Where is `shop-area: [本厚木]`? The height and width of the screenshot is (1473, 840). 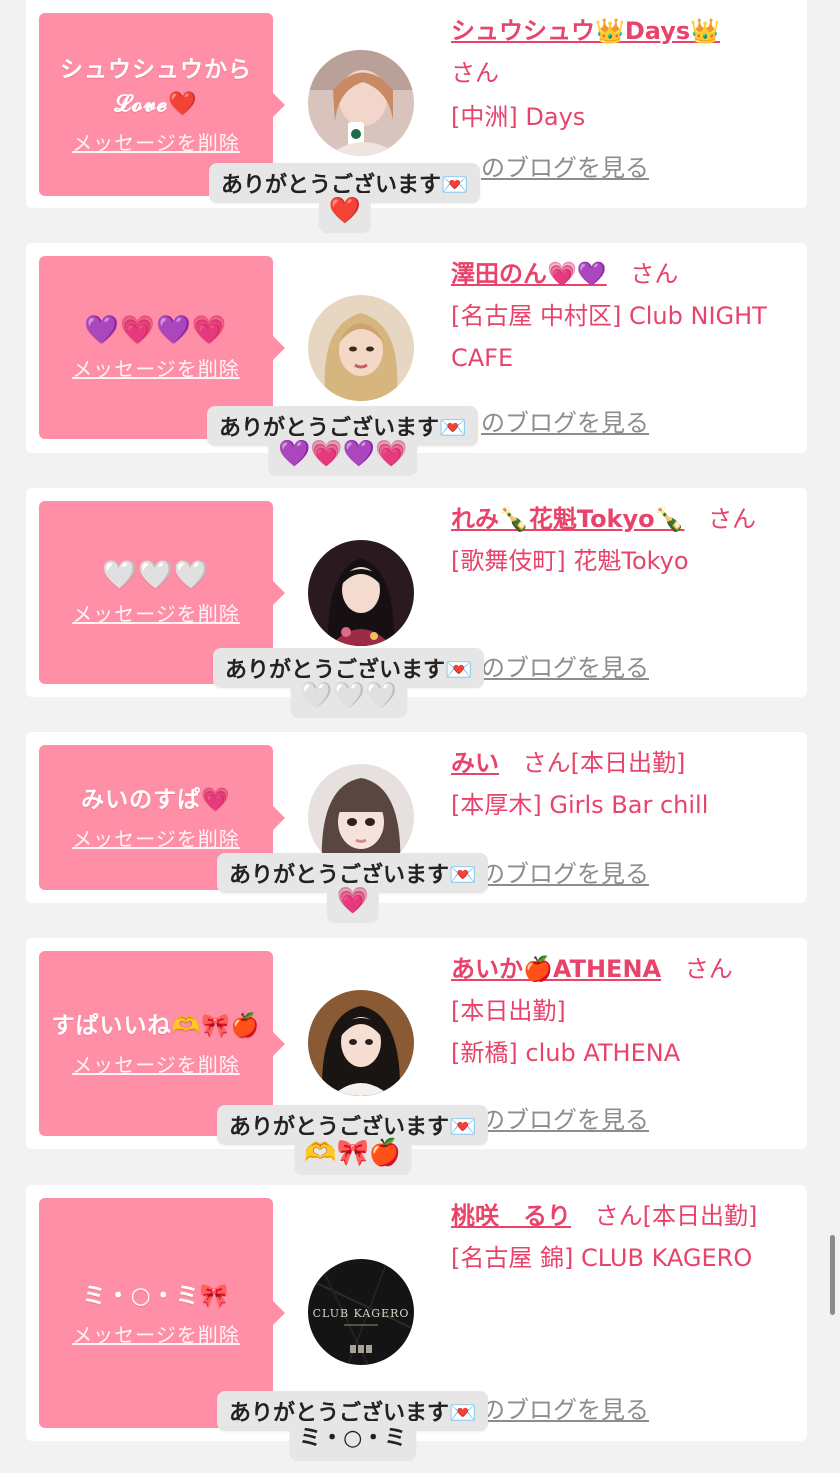 shop-area: [本厚木] is located at coordinates (496, 805).